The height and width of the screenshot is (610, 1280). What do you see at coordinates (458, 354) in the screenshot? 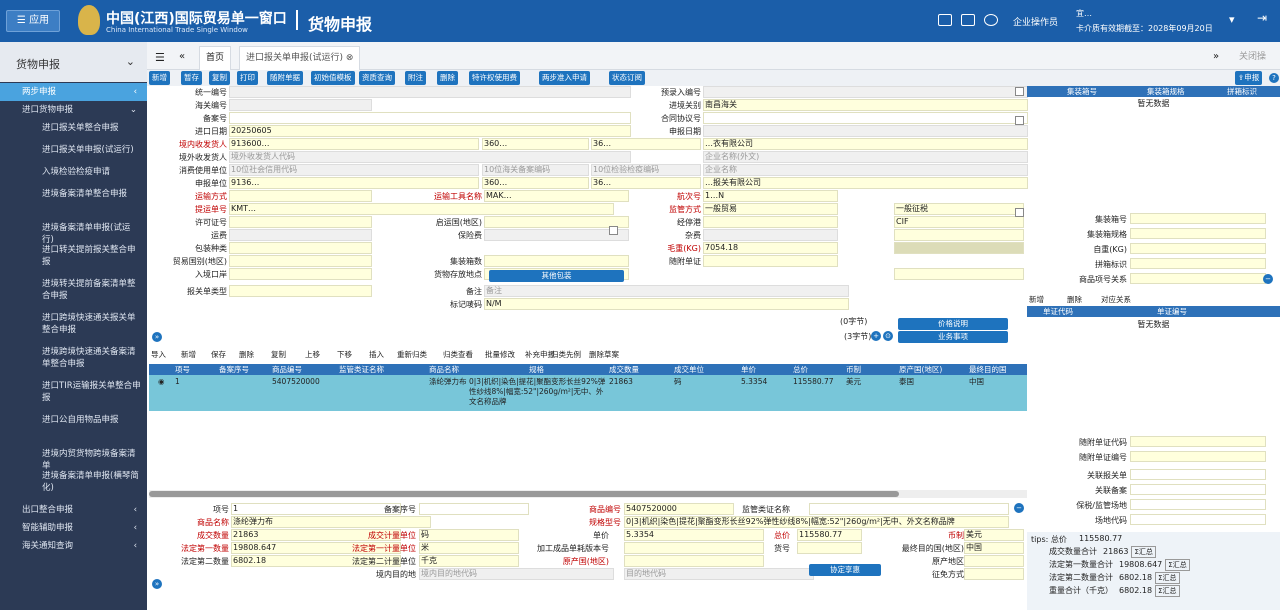
I see `goods-toolbar-button: 归类查看` at bounding box center [458, 354].